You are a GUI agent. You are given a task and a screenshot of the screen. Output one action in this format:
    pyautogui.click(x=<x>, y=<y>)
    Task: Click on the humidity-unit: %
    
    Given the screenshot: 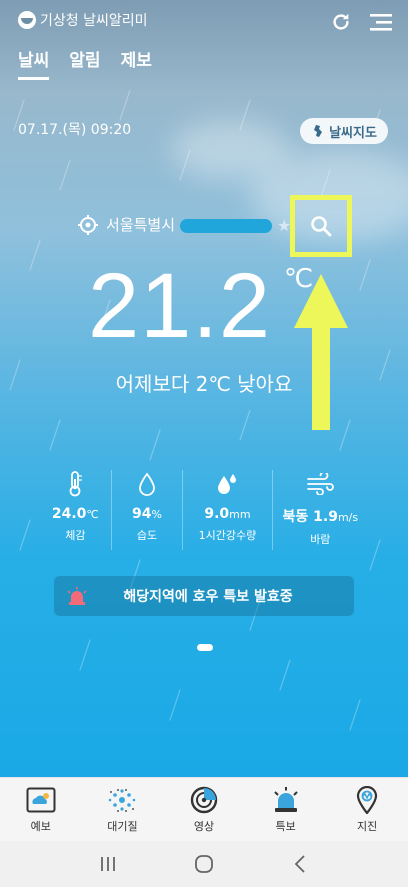 What is the action you would take?
    pyautogui.click(x=156, y=514)
    